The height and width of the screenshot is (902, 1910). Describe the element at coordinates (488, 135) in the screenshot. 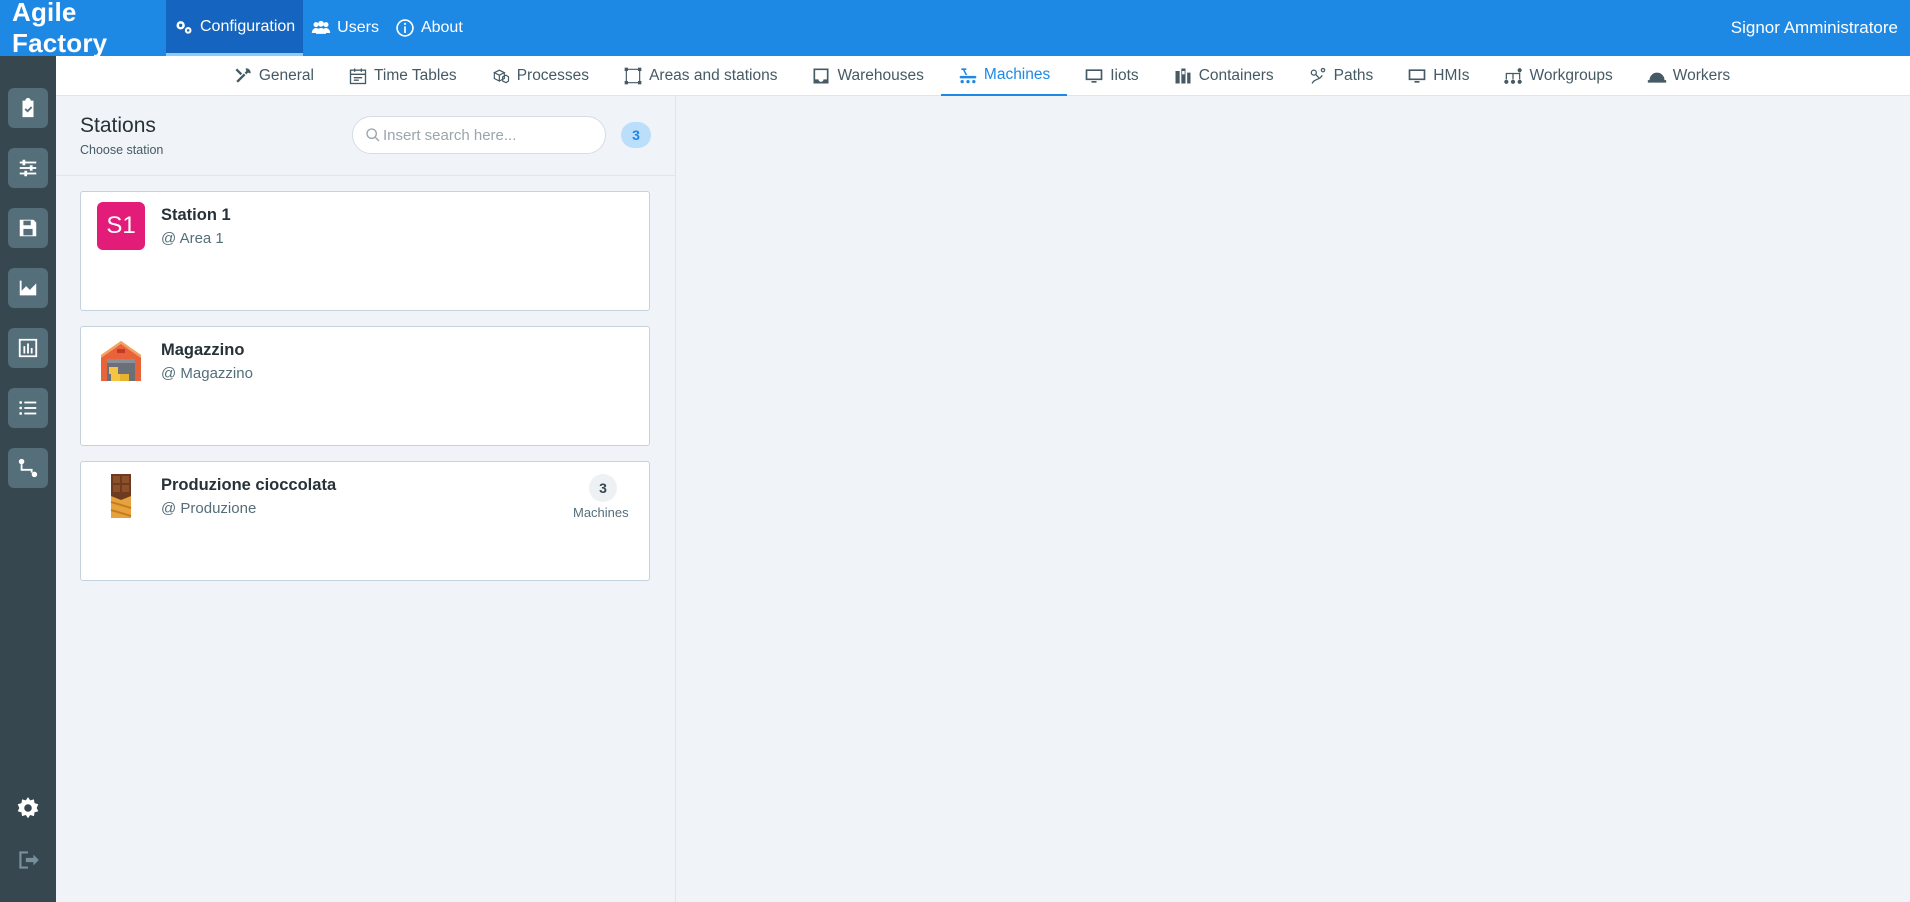

I see `search-input` at that location.